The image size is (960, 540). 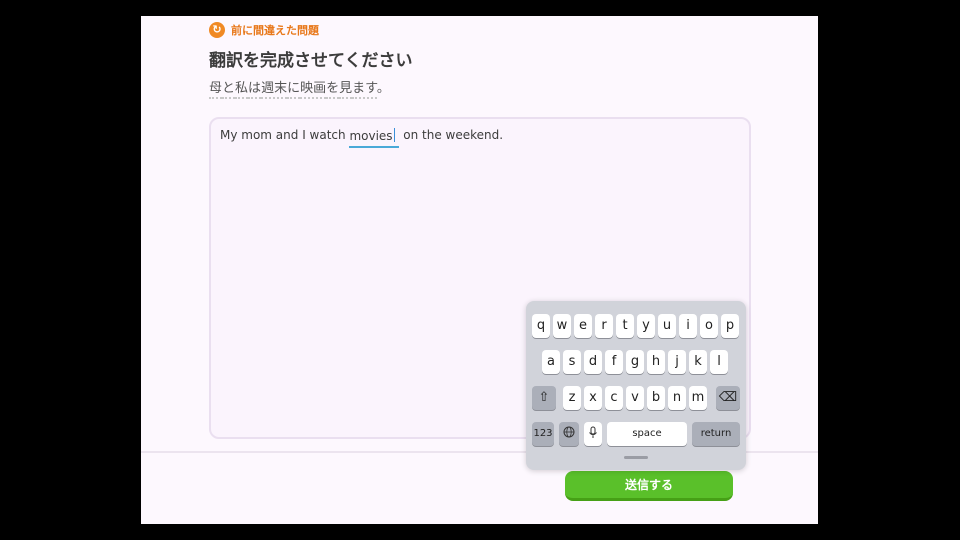 What do you see at coordinates (541, 326) in the screenshot?
I see `key-q: q` at bounding box center [541, 326].